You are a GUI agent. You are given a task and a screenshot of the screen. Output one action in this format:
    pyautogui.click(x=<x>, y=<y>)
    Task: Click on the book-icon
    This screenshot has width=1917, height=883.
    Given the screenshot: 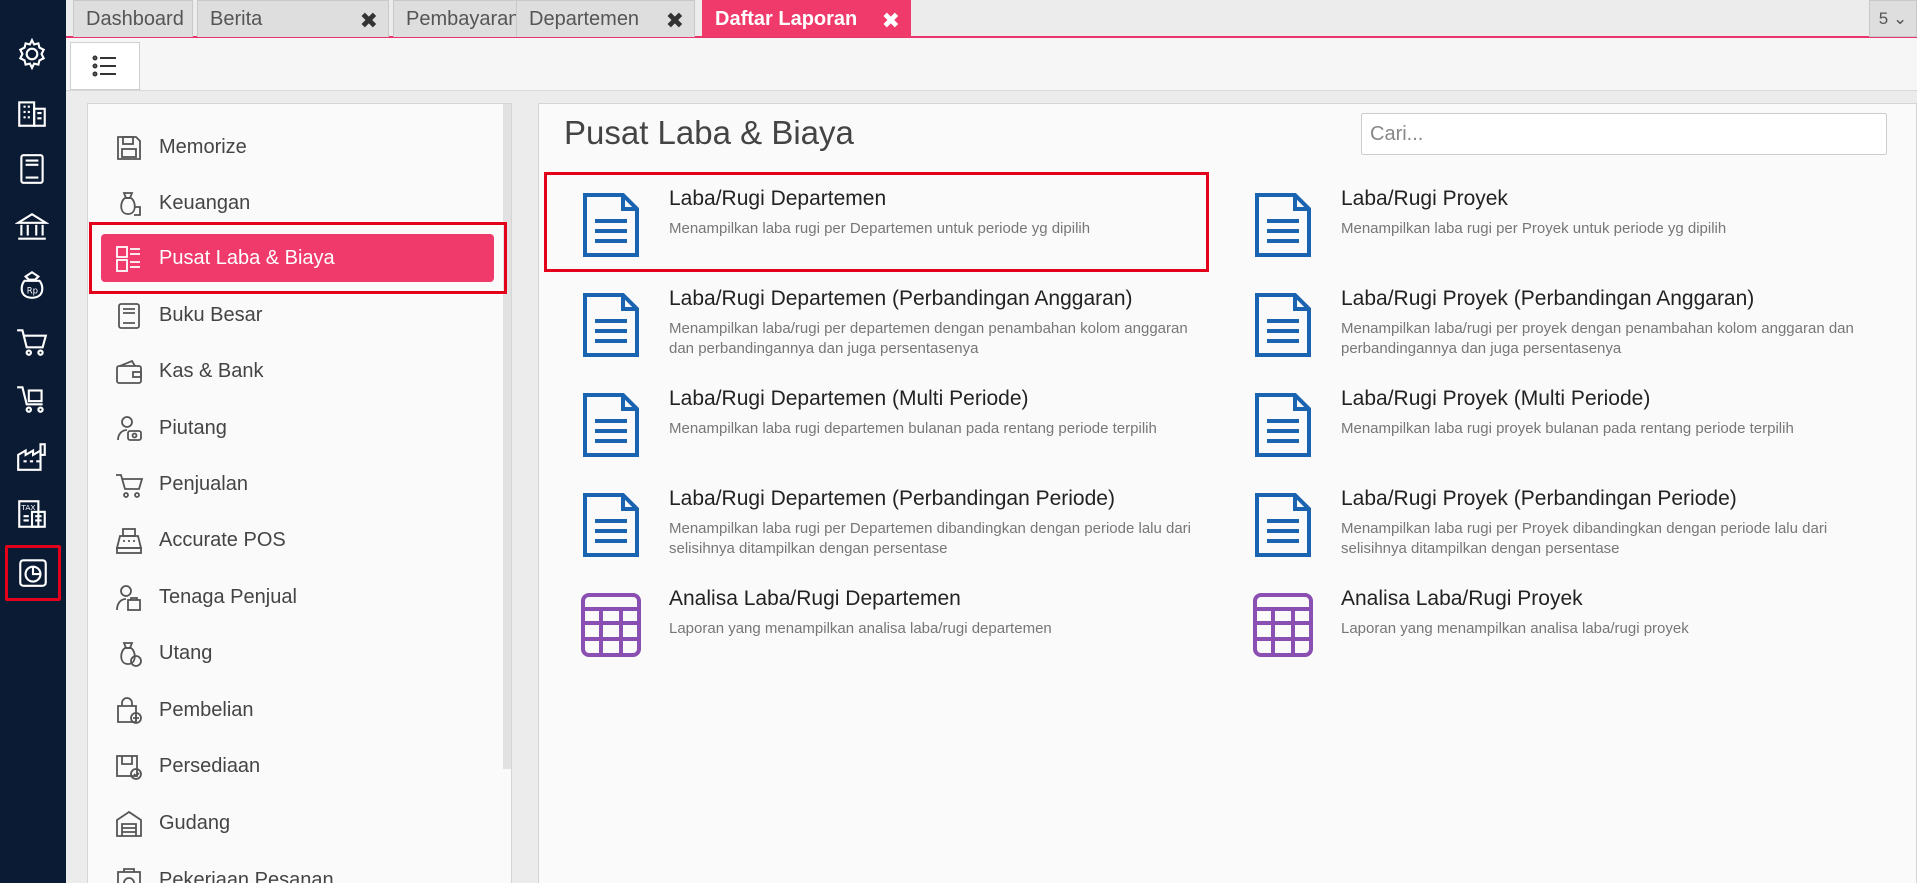 What is the action you would take?
    pyautogui.click(x=32, y=169)
    